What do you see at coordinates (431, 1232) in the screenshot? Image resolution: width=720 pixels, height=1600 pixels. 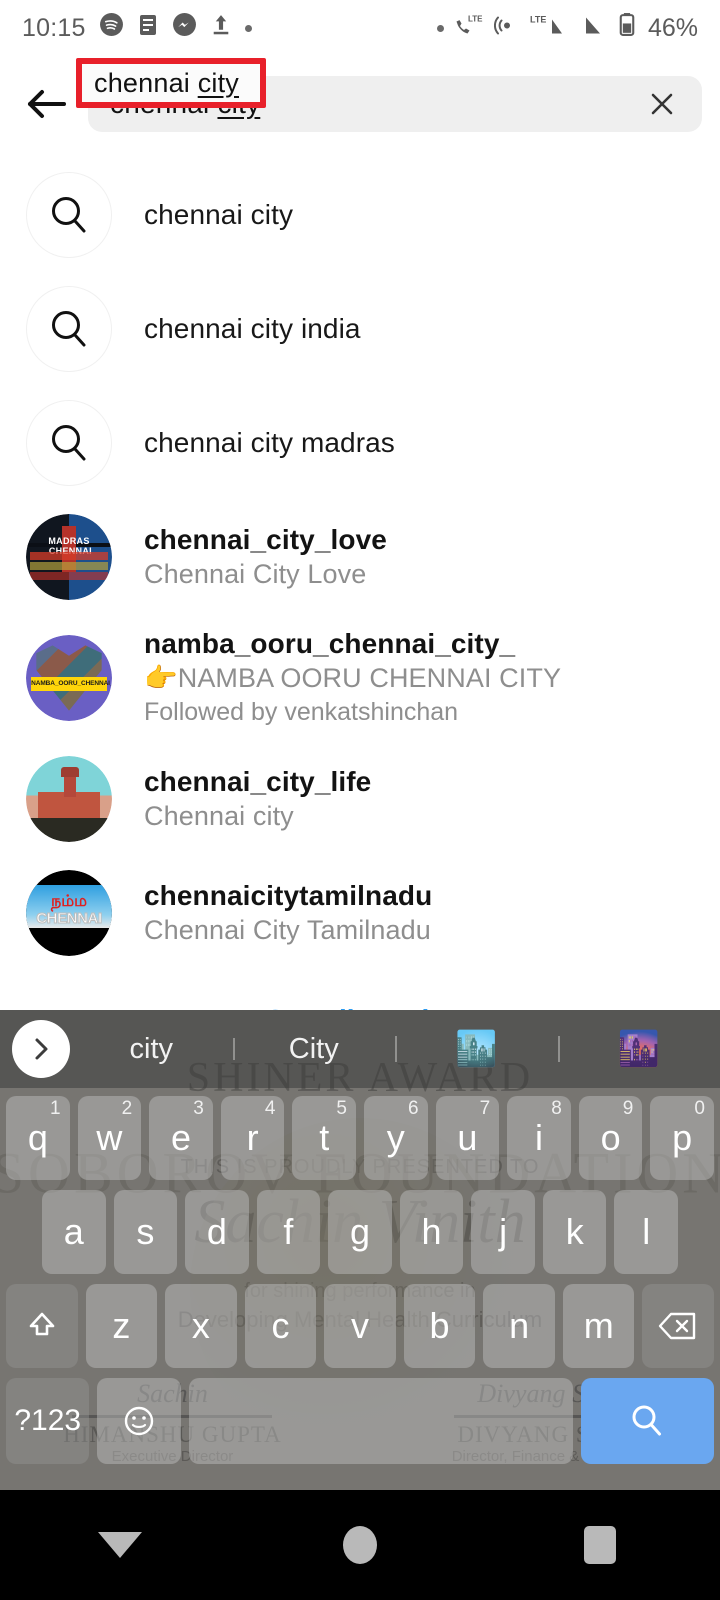 I see `key-h: h` at bounding box center [431, 1232].